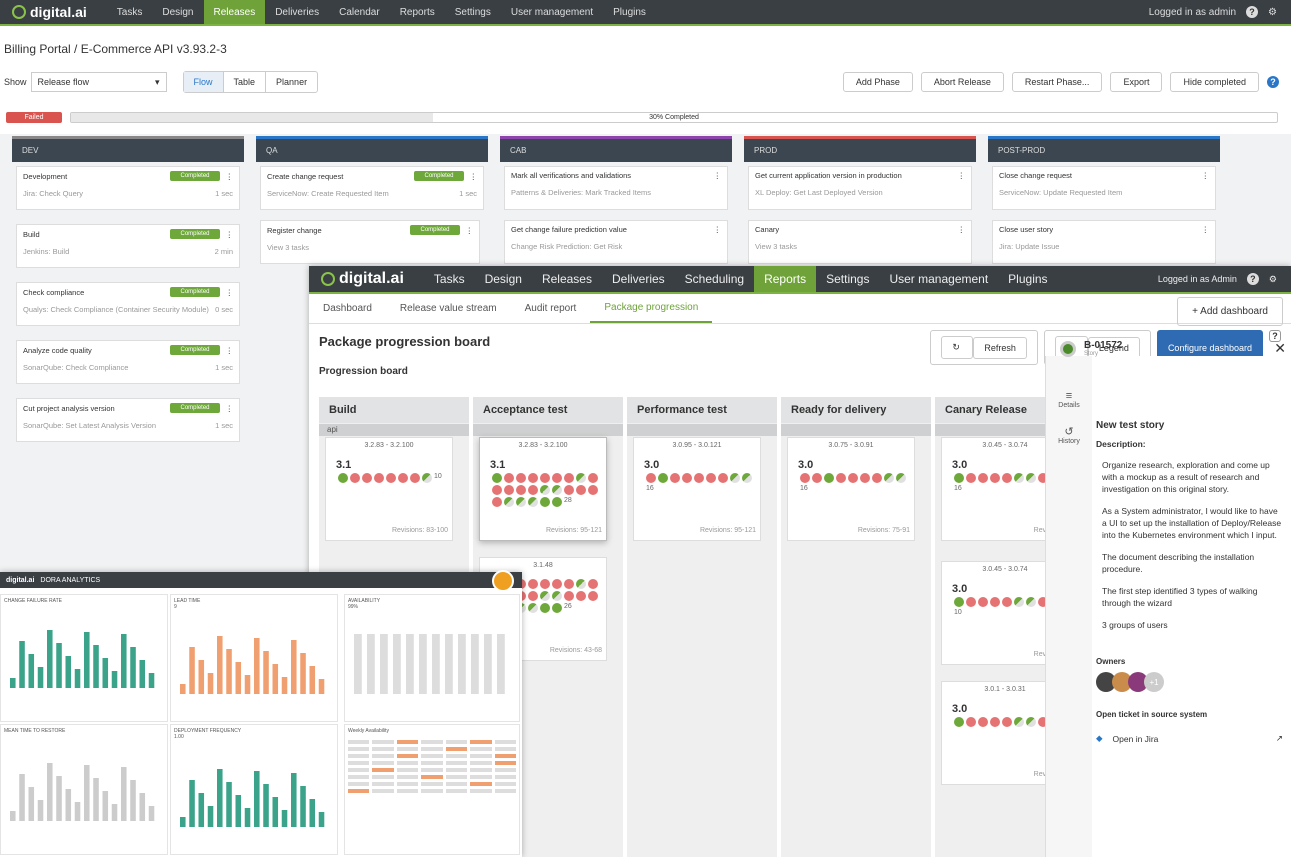  Describe the element at coordinates (347, 308) in the screenshot. I see `tab-dashboard: Dashboard` at that location.